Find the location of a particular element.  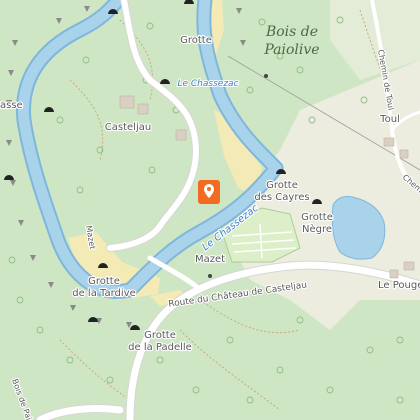

place-label: Mazet is located at coordinates (210, 259).